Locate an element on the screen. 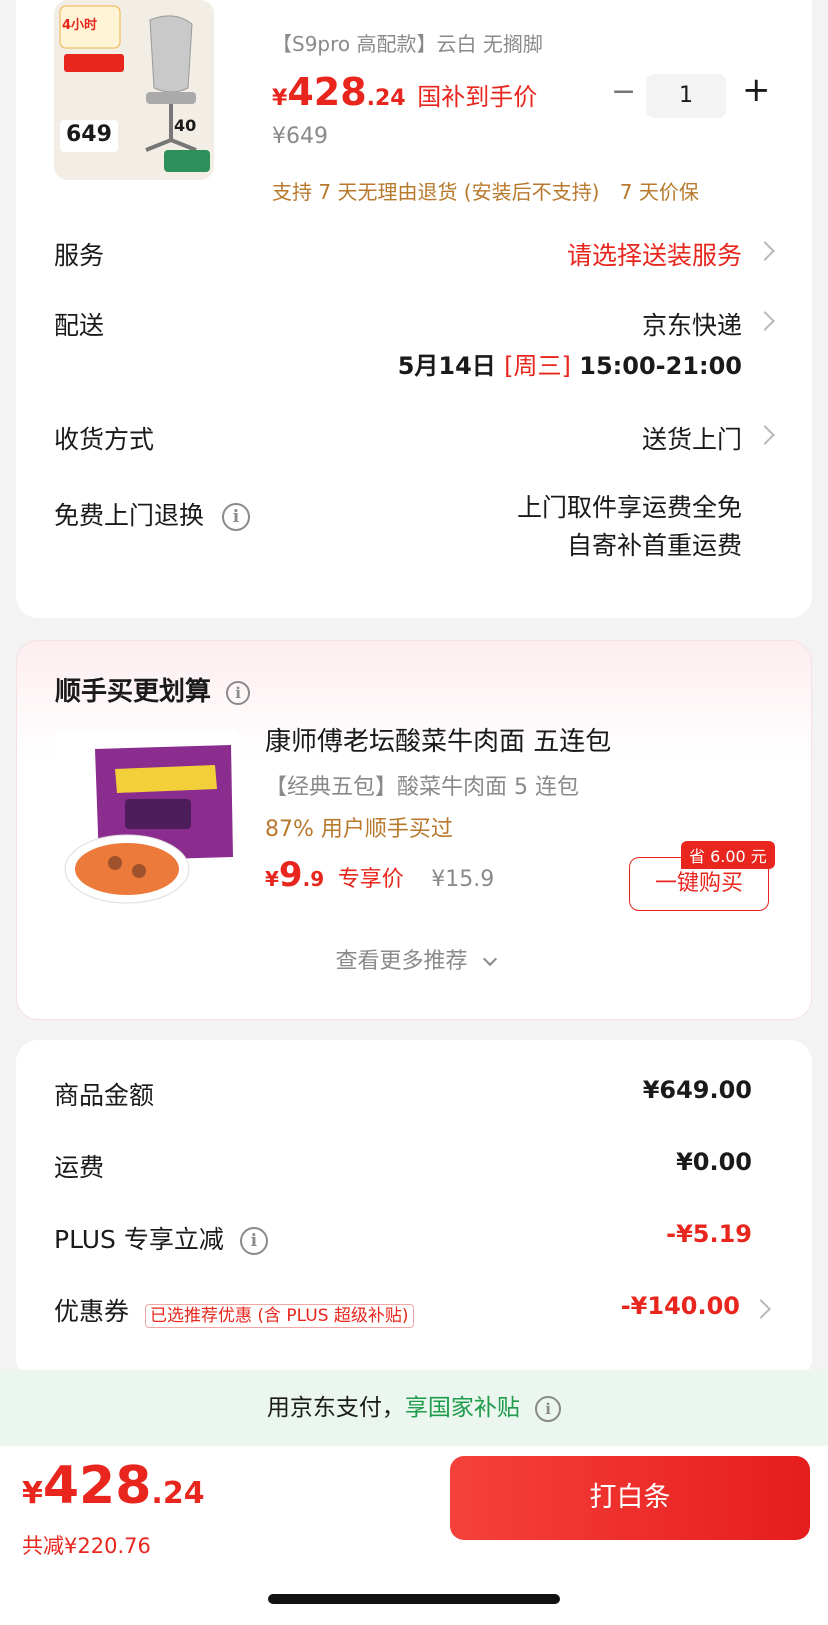  thumb-small-price: 40 is located at coordinates (185, 125).